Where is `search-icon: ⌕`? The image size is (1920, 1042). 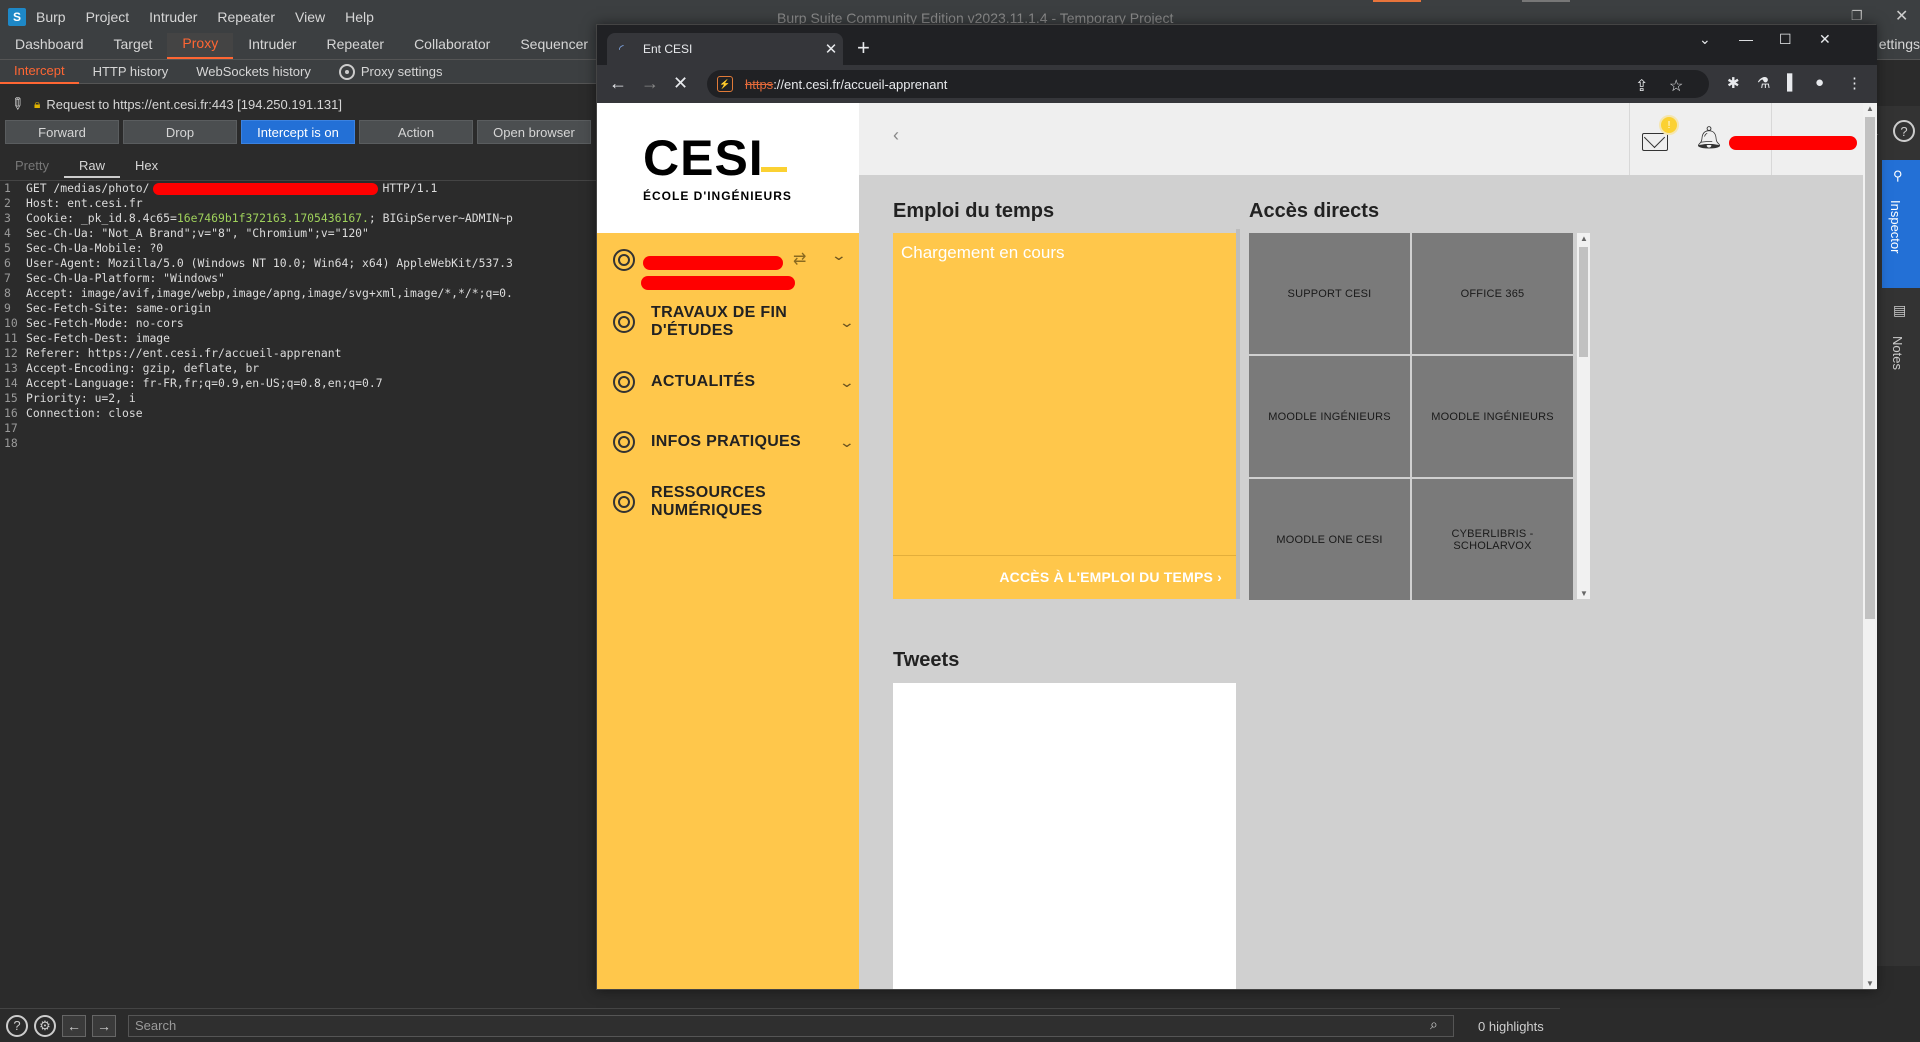 search-icon: ⌕ is located at coordinates (1434, 1024).